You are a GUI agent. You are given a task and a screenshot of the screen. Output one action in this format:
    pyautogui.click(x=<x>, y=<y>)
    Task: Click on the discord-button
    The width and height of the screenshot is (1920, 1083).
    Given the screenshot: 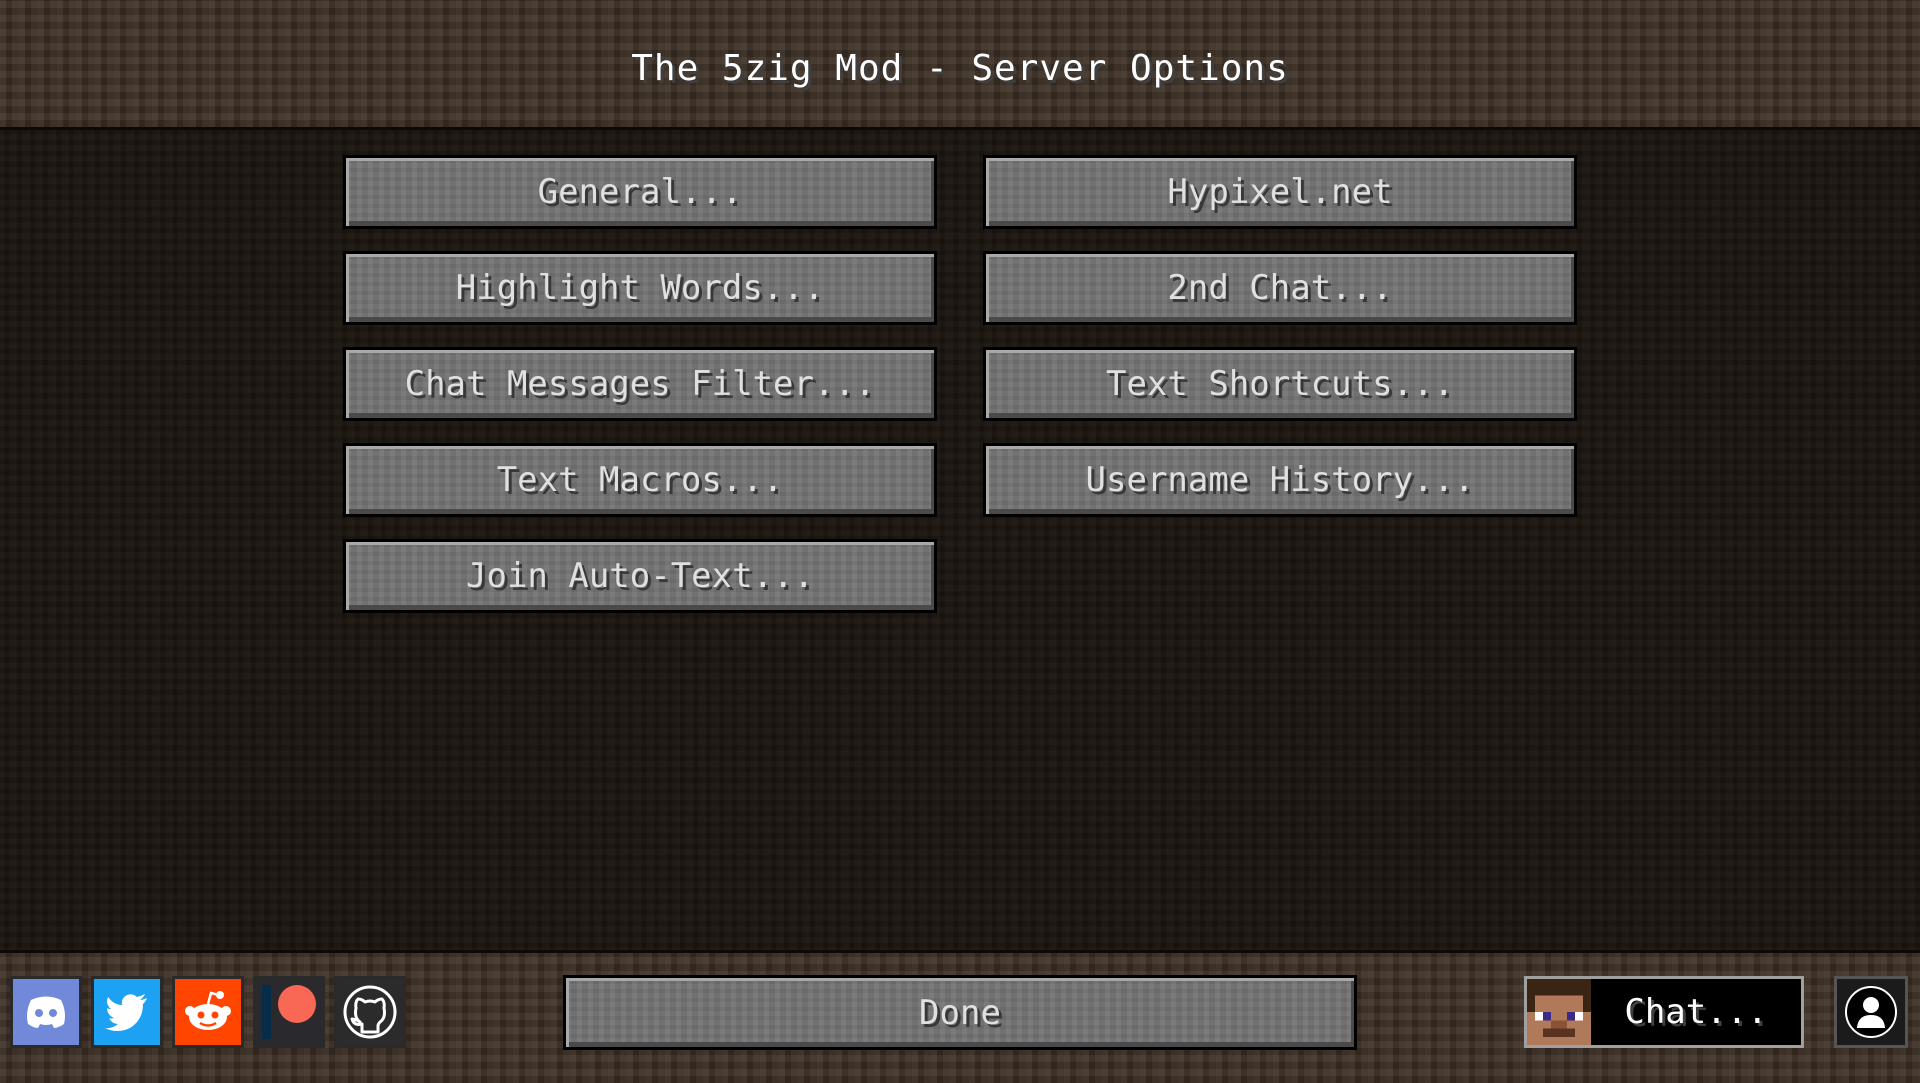 What is the action you would take?
    pyautogui.click(x=46, y=1012)
    